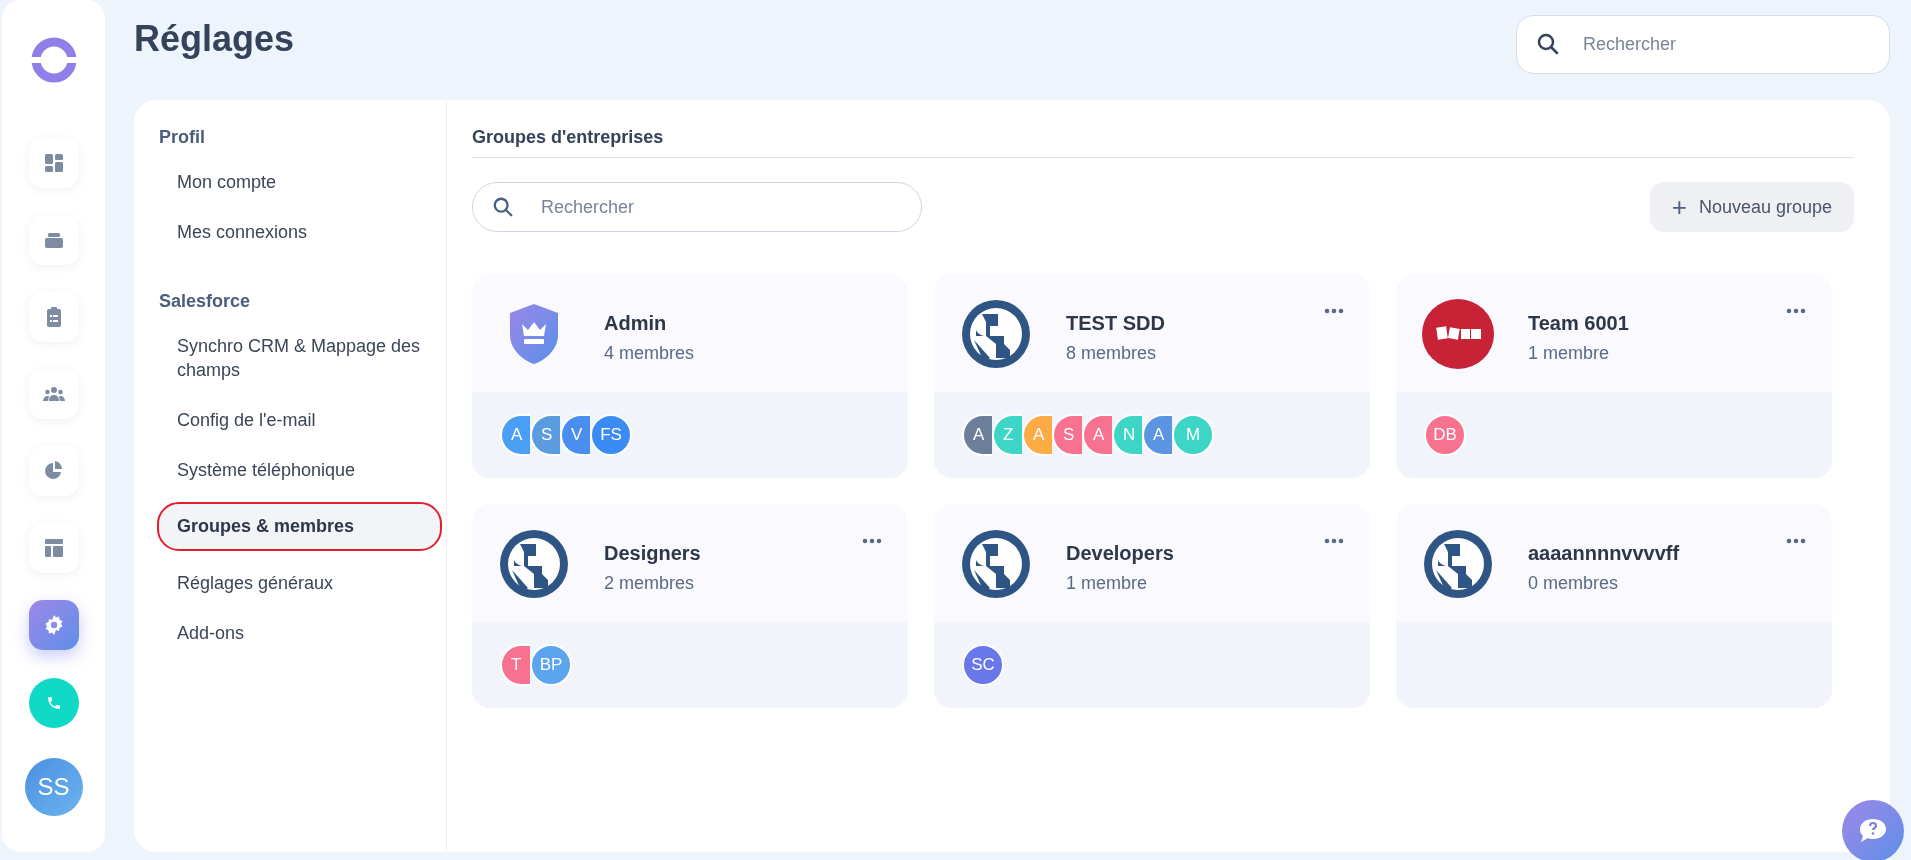 This screenshot has width=1911, height=860. Describe the element at coordinates (53, 787) in the screenshot. I see `user-avatar: SS` at that location.